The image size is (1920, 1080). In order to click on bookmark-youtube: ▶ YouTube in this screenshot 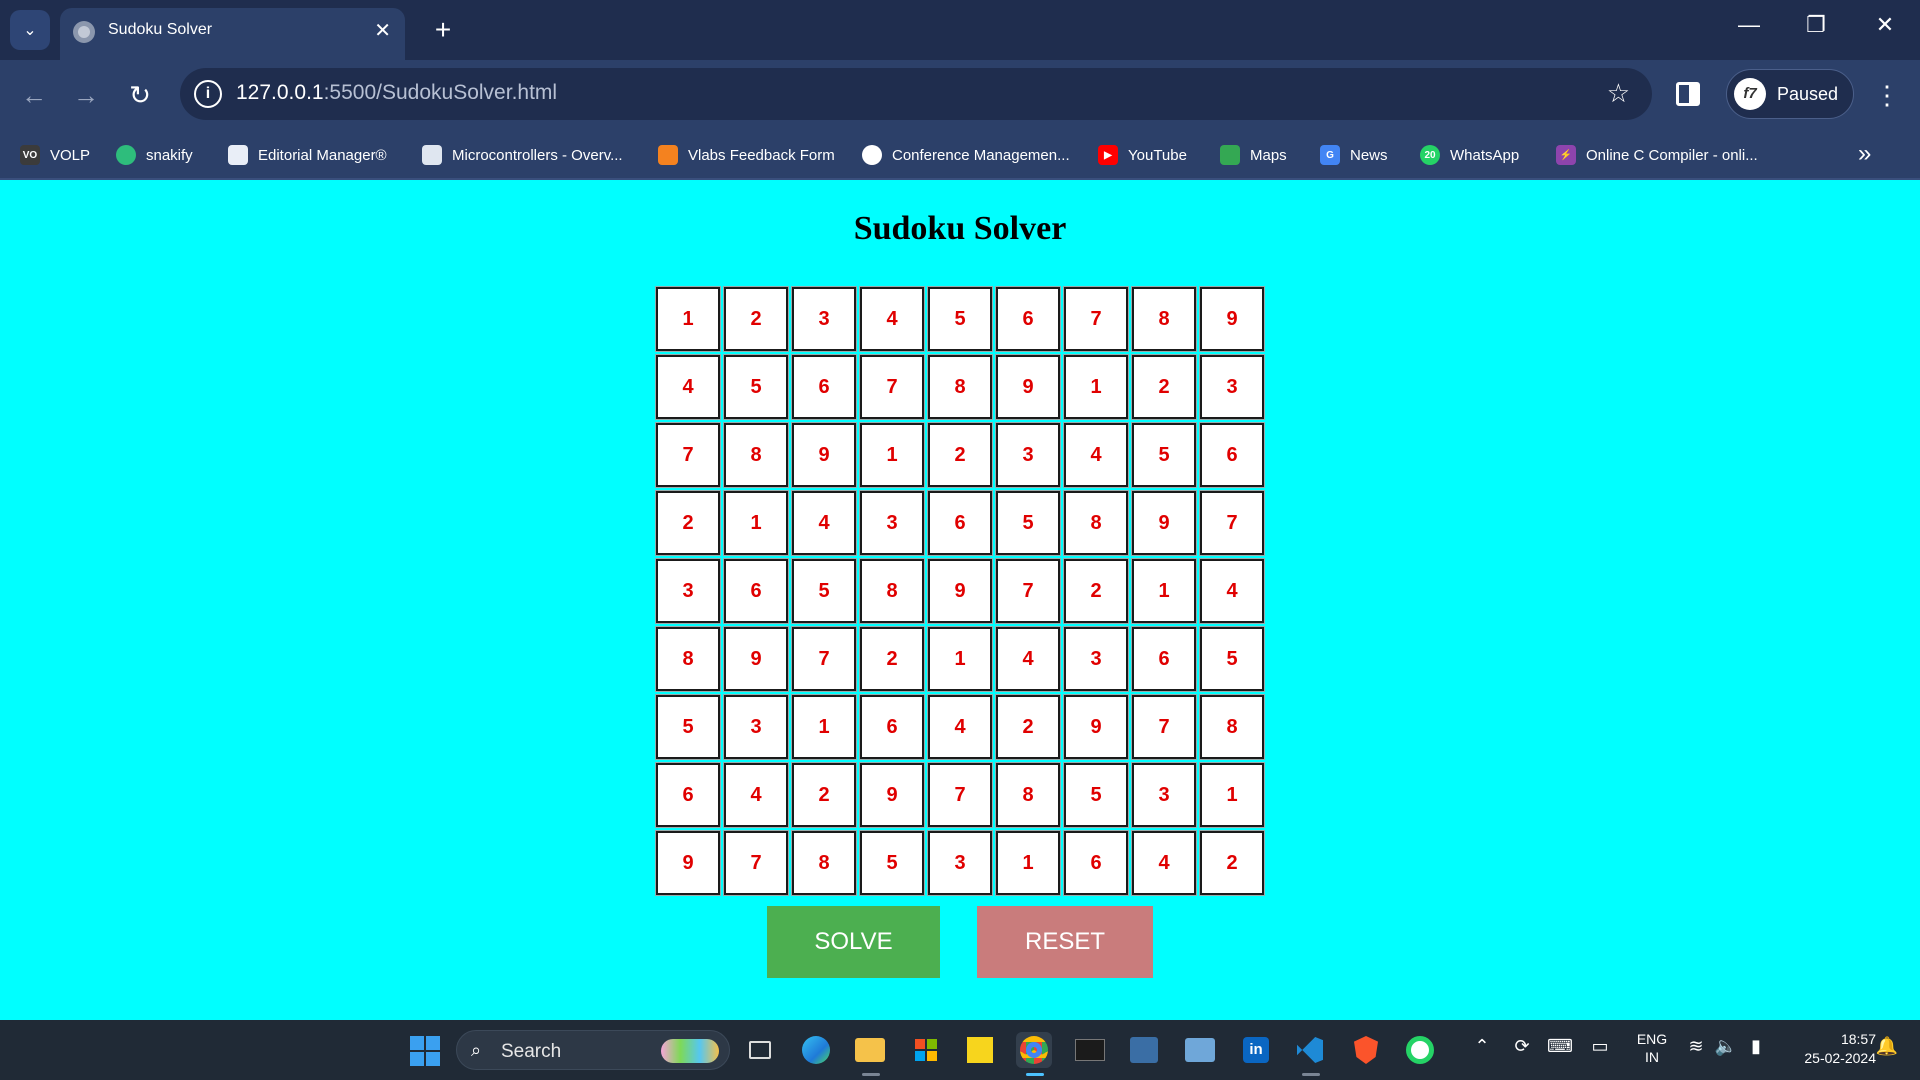, I will do `click(1142, 155)`.